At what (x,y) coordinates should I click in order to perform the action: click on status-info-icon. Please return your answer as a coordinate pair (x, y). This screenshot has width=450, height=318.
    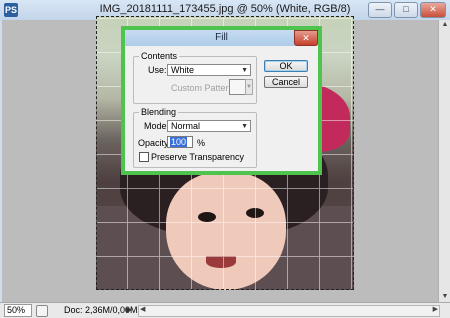
    Looking at the image, I should click on (42, 311).